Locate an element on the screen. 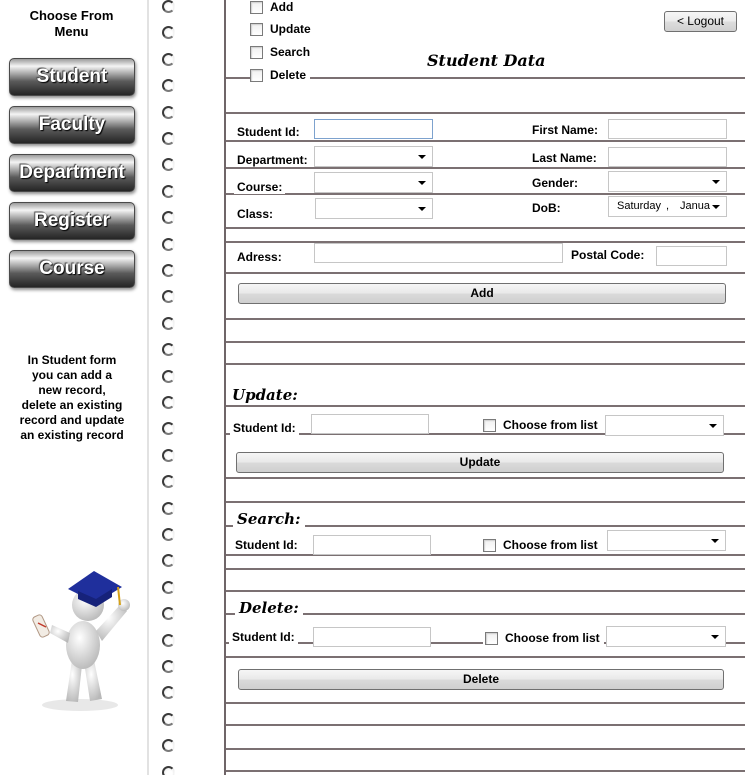 The image size is (745, 775). delete-student-id-input is located at coordinates (372, 637).